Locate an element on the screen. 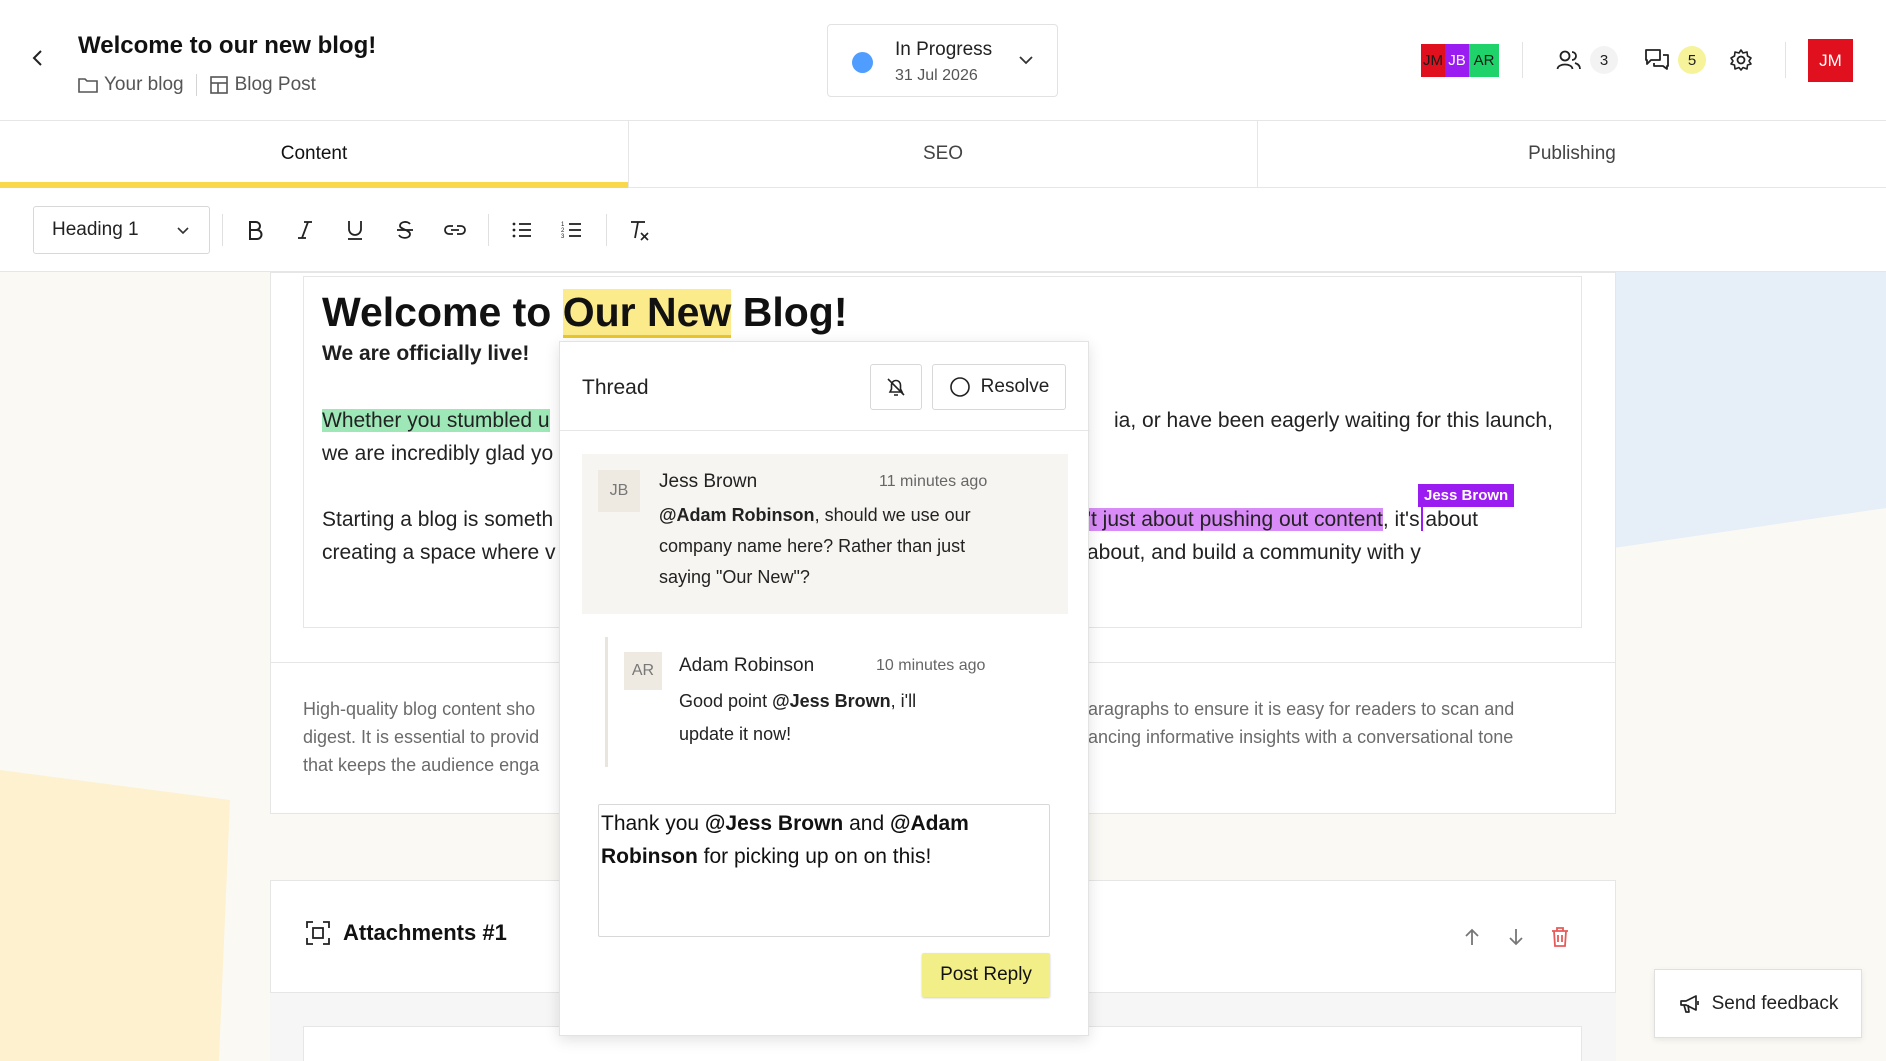 The height and width of the screenshot is (1061, 1886). commented-text: Our New is located at coordinates (647, 313).